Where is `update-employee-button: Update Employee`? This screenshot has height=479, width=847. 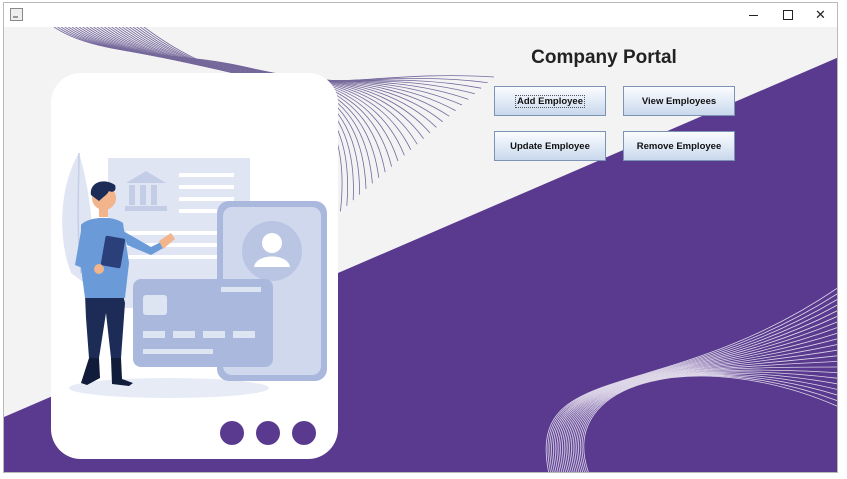
update-employee-button: Update Employee is located at coordinates (550, 146).